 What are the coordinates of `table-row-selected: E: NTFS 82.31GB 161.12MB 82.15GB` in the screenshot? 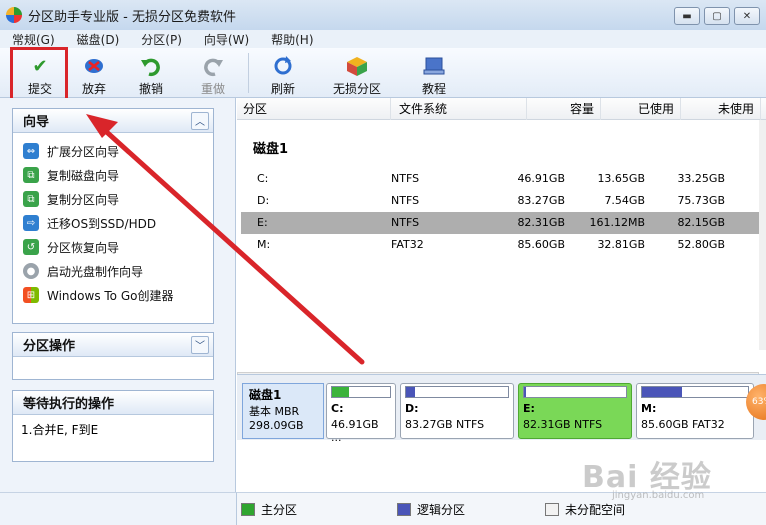 It's located at (500, 223).